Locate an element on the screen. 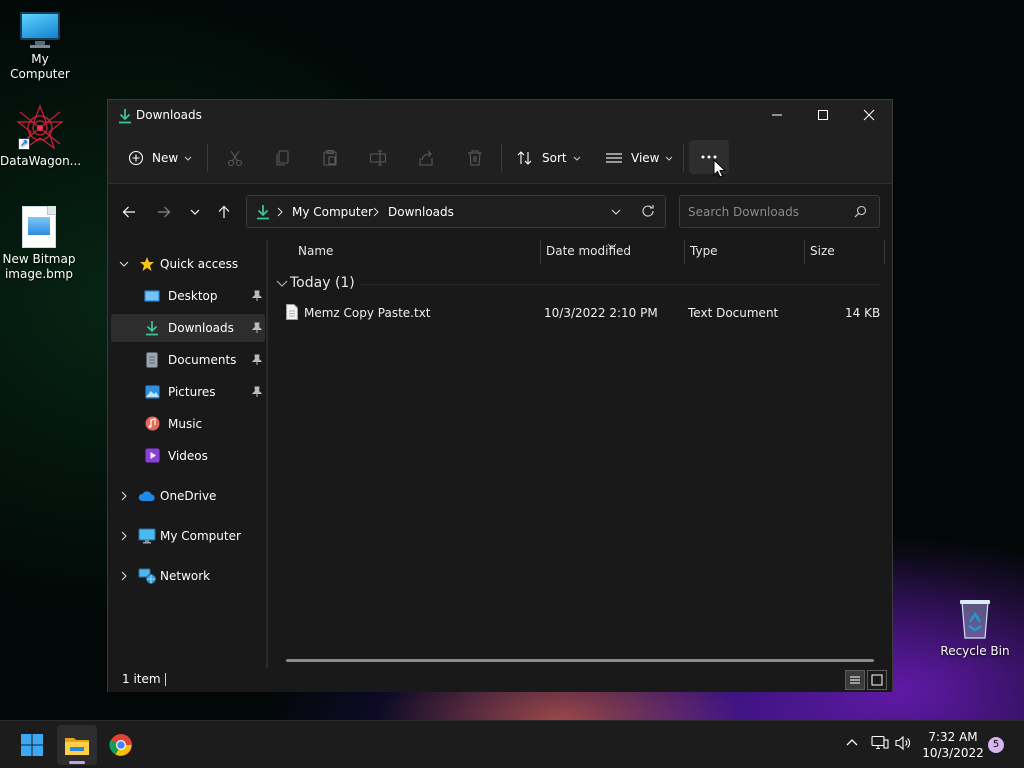 The image size is (1024, 768). maximize-button is located at coordinates (823, 115).